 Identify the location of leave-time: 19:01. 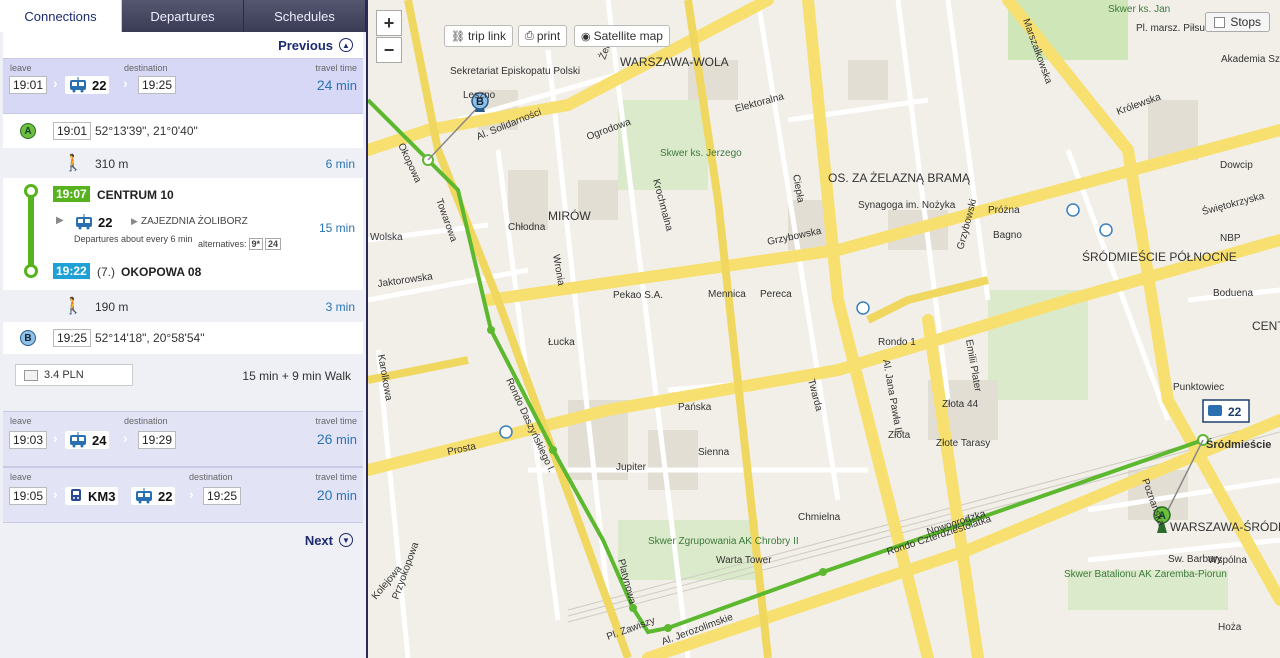
(28, 85).